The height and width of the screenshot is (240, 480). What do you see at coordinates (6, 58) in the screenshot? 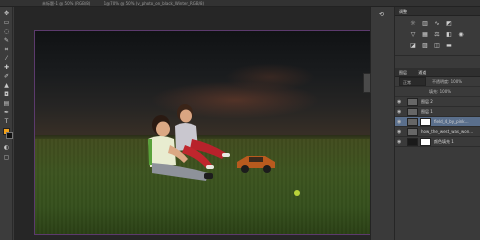
I see `eyedropper-icon: ⁄` at bounding box center [6, 58].